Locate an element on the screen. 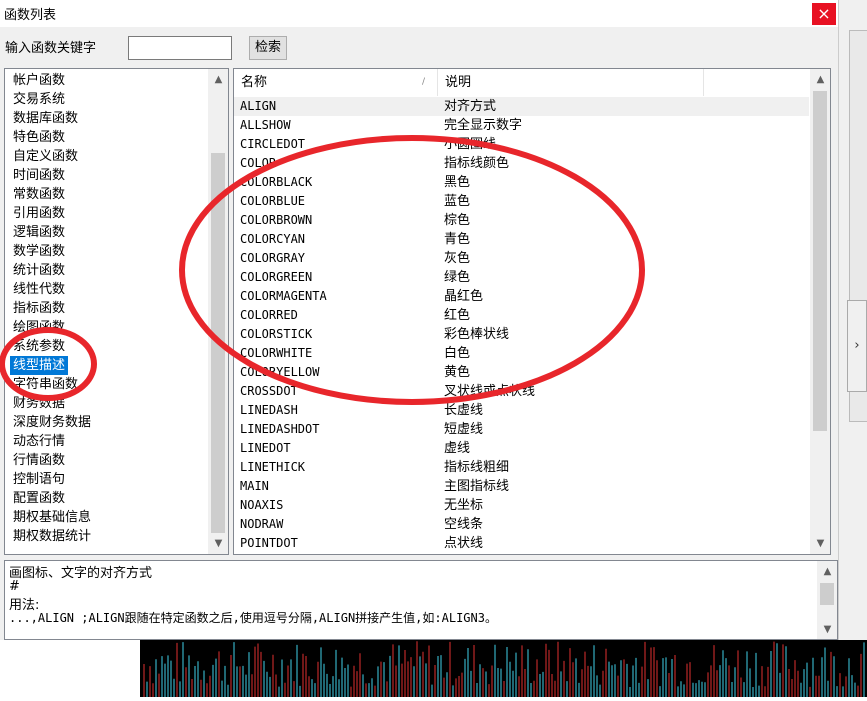 This screenshot has height=701, width=867. function-name: COLORGREEN is located at coordinates (276, 277).